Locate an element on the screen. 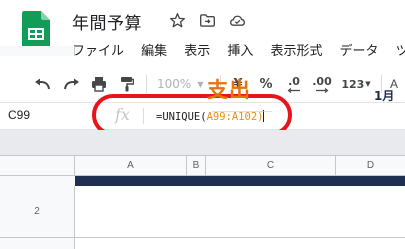 This screenshot has width=405, height=249. move-to-folder-icon is located at coordinates (207, 20).